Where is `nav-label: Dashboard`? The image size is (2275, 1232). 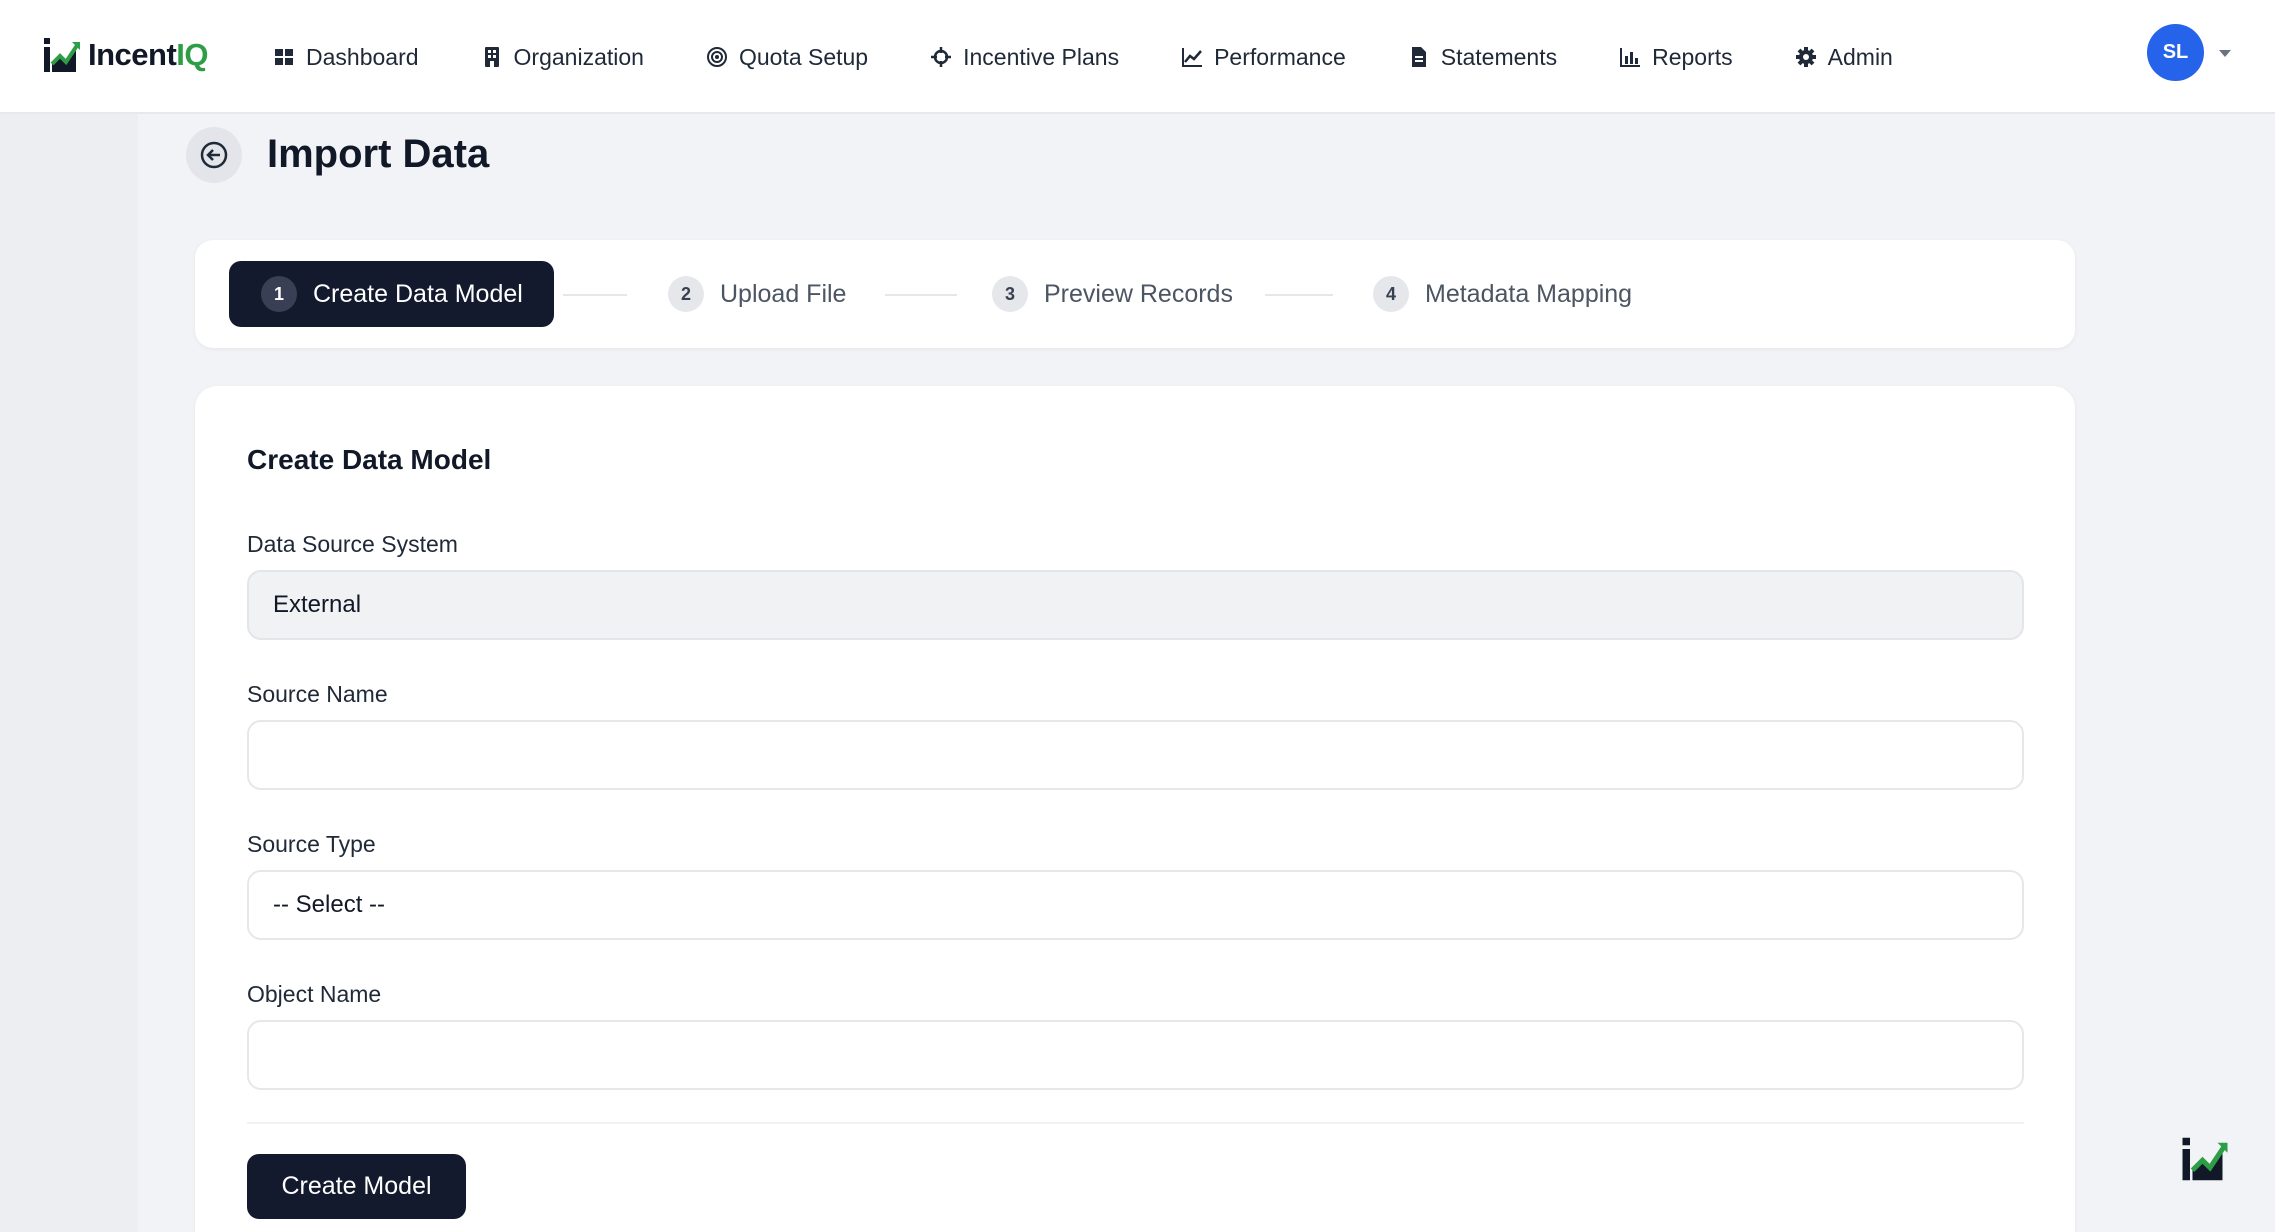
nav-label: Dashboard is located at coordinates (362, 56).